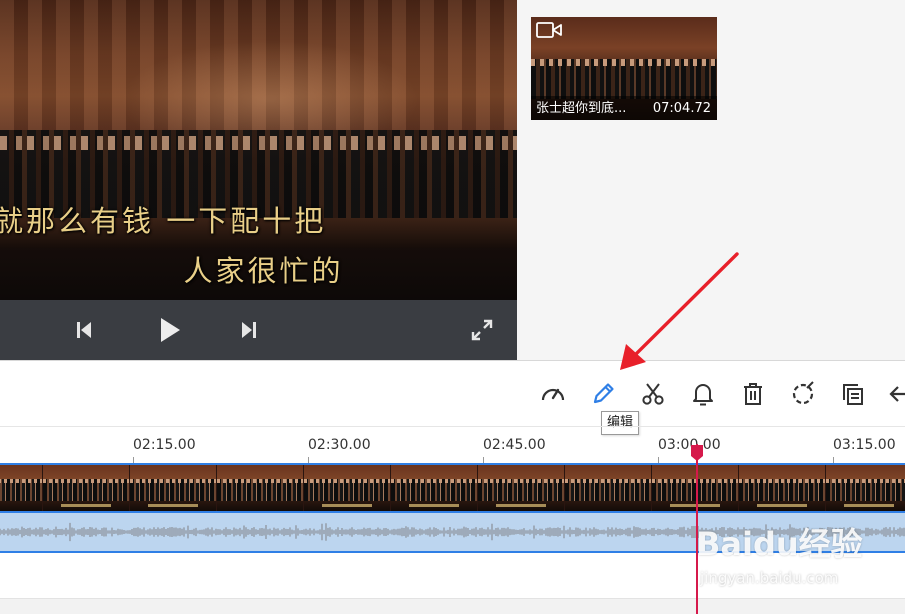  Describe the element at coordinates (164, 445) in the screenshot. I see `tick-label: 02:15.00` at that location.